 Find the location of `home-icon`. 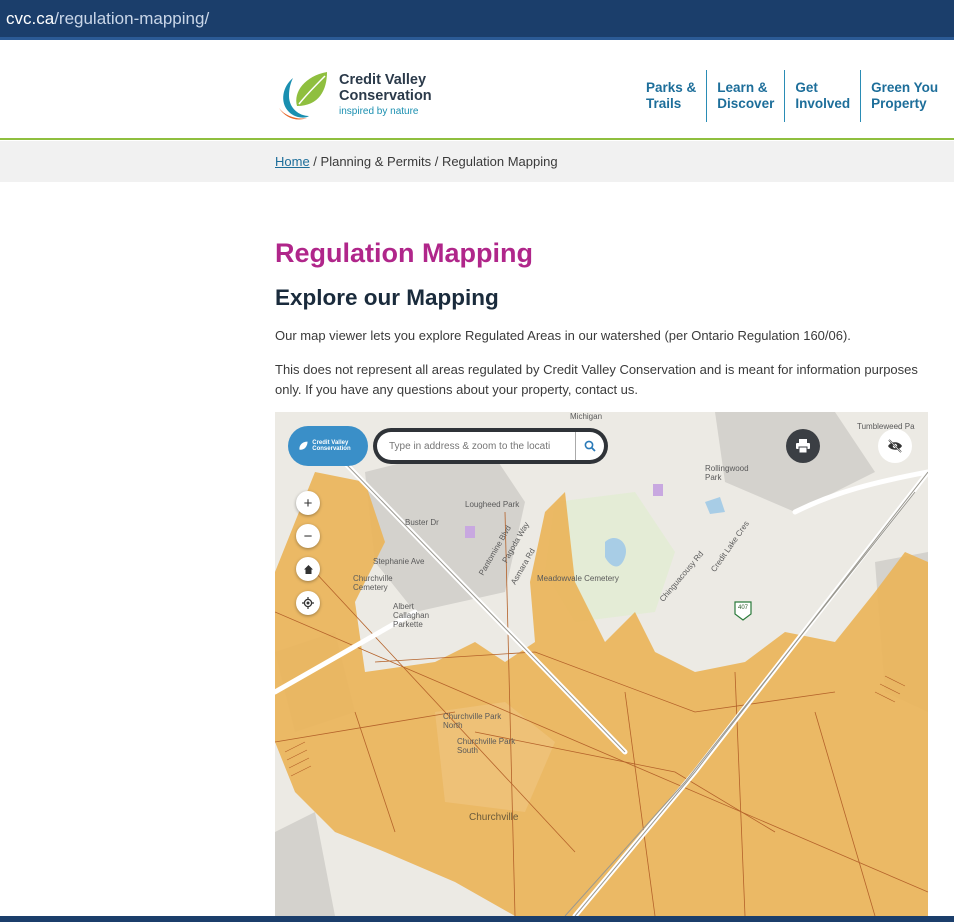

home-icon is located at coordinates (308, 569).